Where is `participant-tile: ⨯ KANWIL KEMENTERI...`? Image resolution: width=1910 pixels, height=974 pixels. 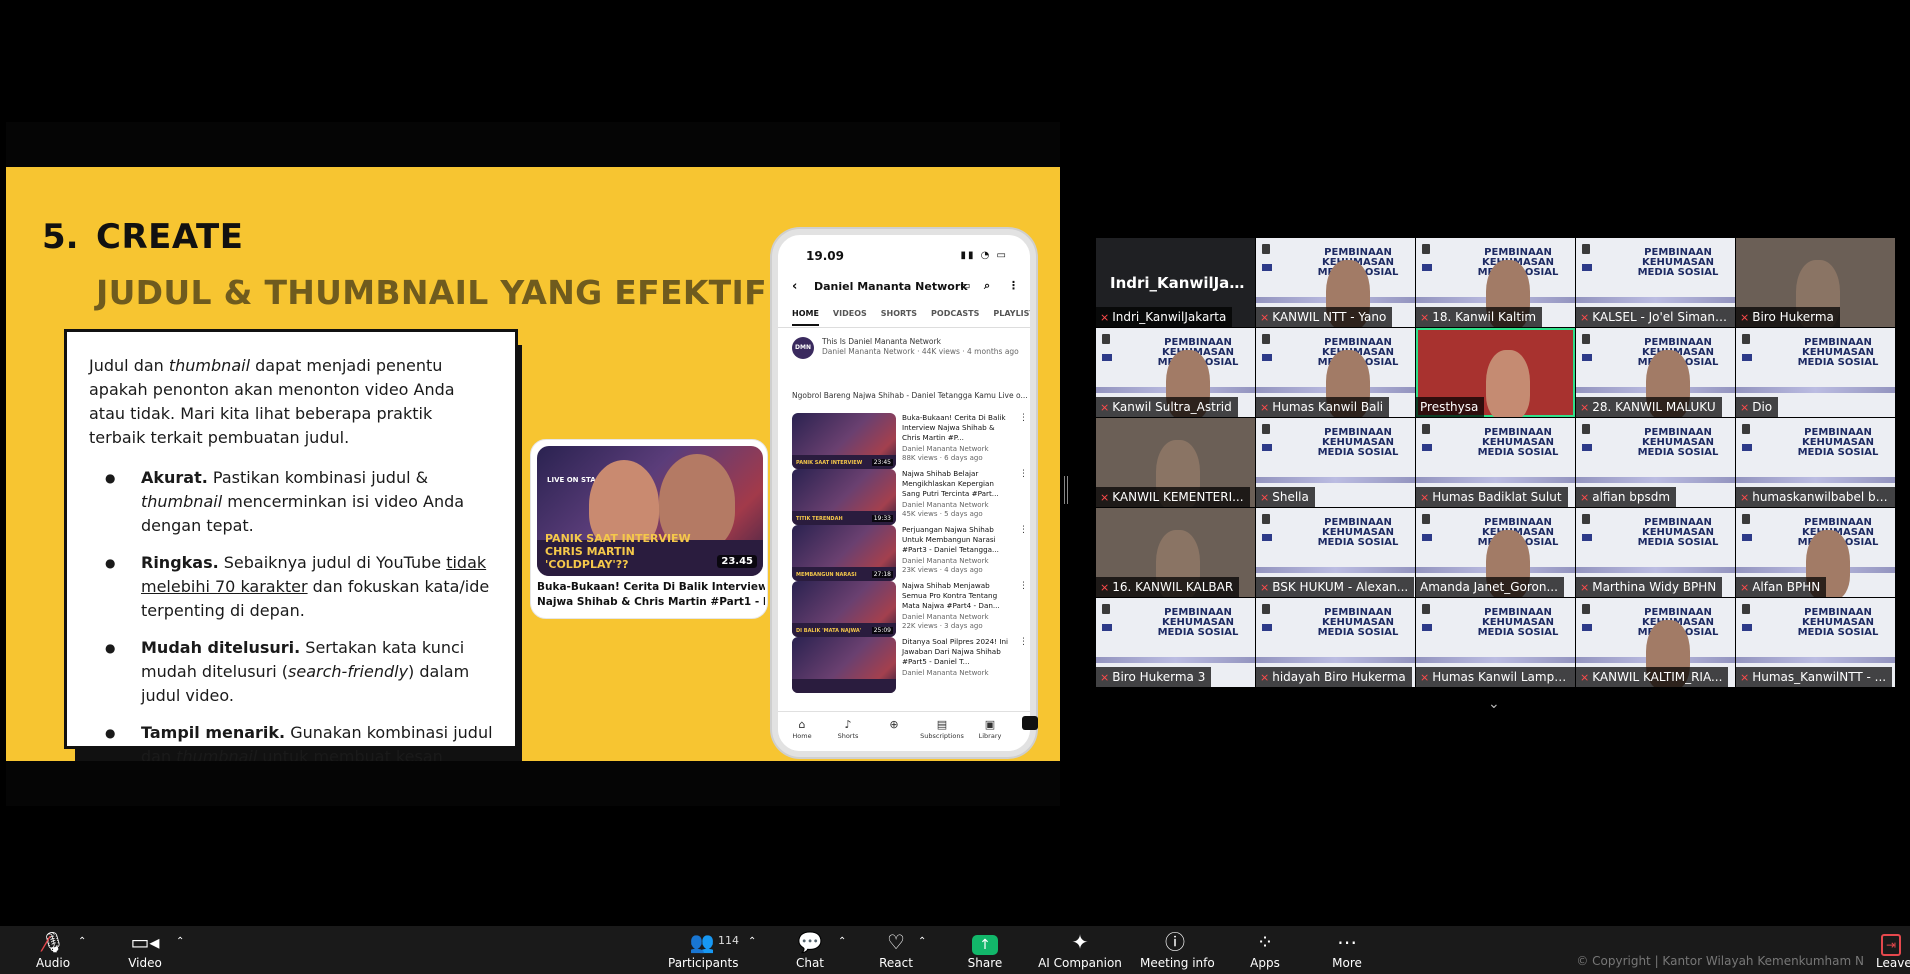 participant-tile: ⨯ KANWIL KEMENTERI... is located at coordinates (1175, 462).